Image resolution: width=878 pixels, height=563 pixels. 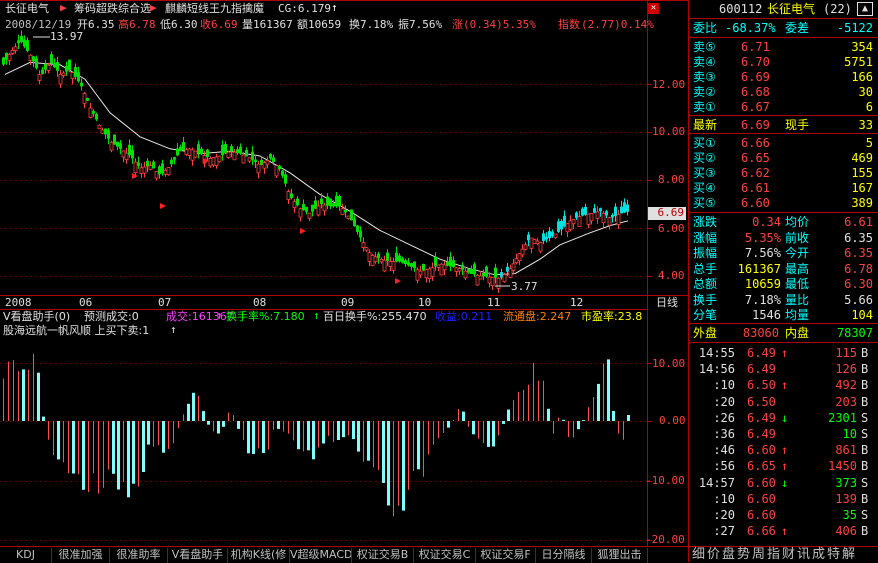 I want to click on weibi-label: 委比, so click(x=705, y=28).